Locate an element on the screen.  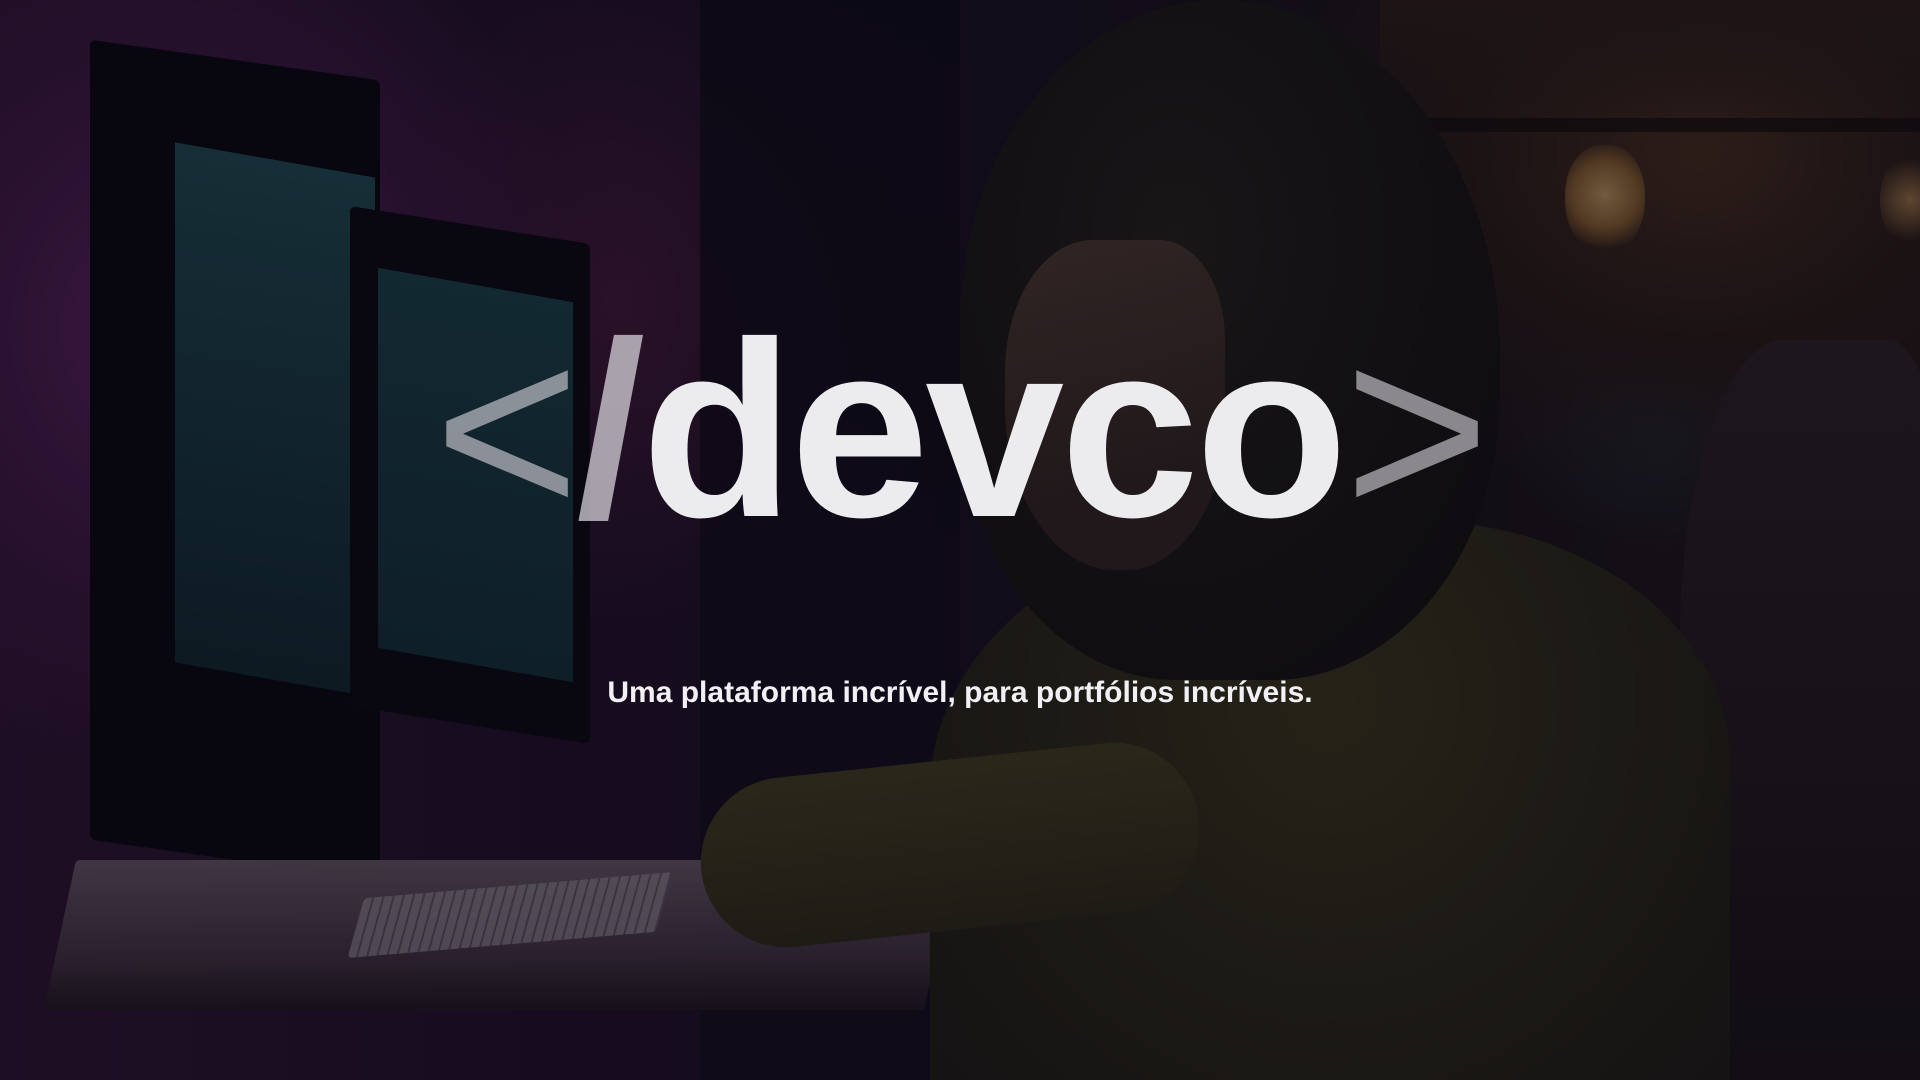
logo-wordmark: devco is located at coordinates (994, 429).